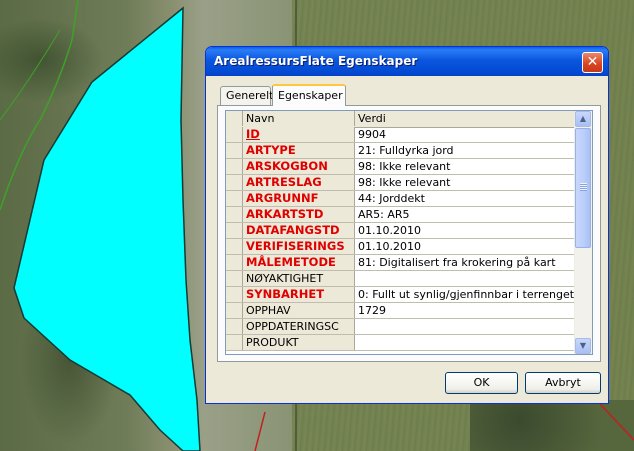 The height and width of the screenshot is (451, 634). Describe the element at coordinates (299, 182) in the screenshot. I see `field-name: ARTRESLAG` at that location.